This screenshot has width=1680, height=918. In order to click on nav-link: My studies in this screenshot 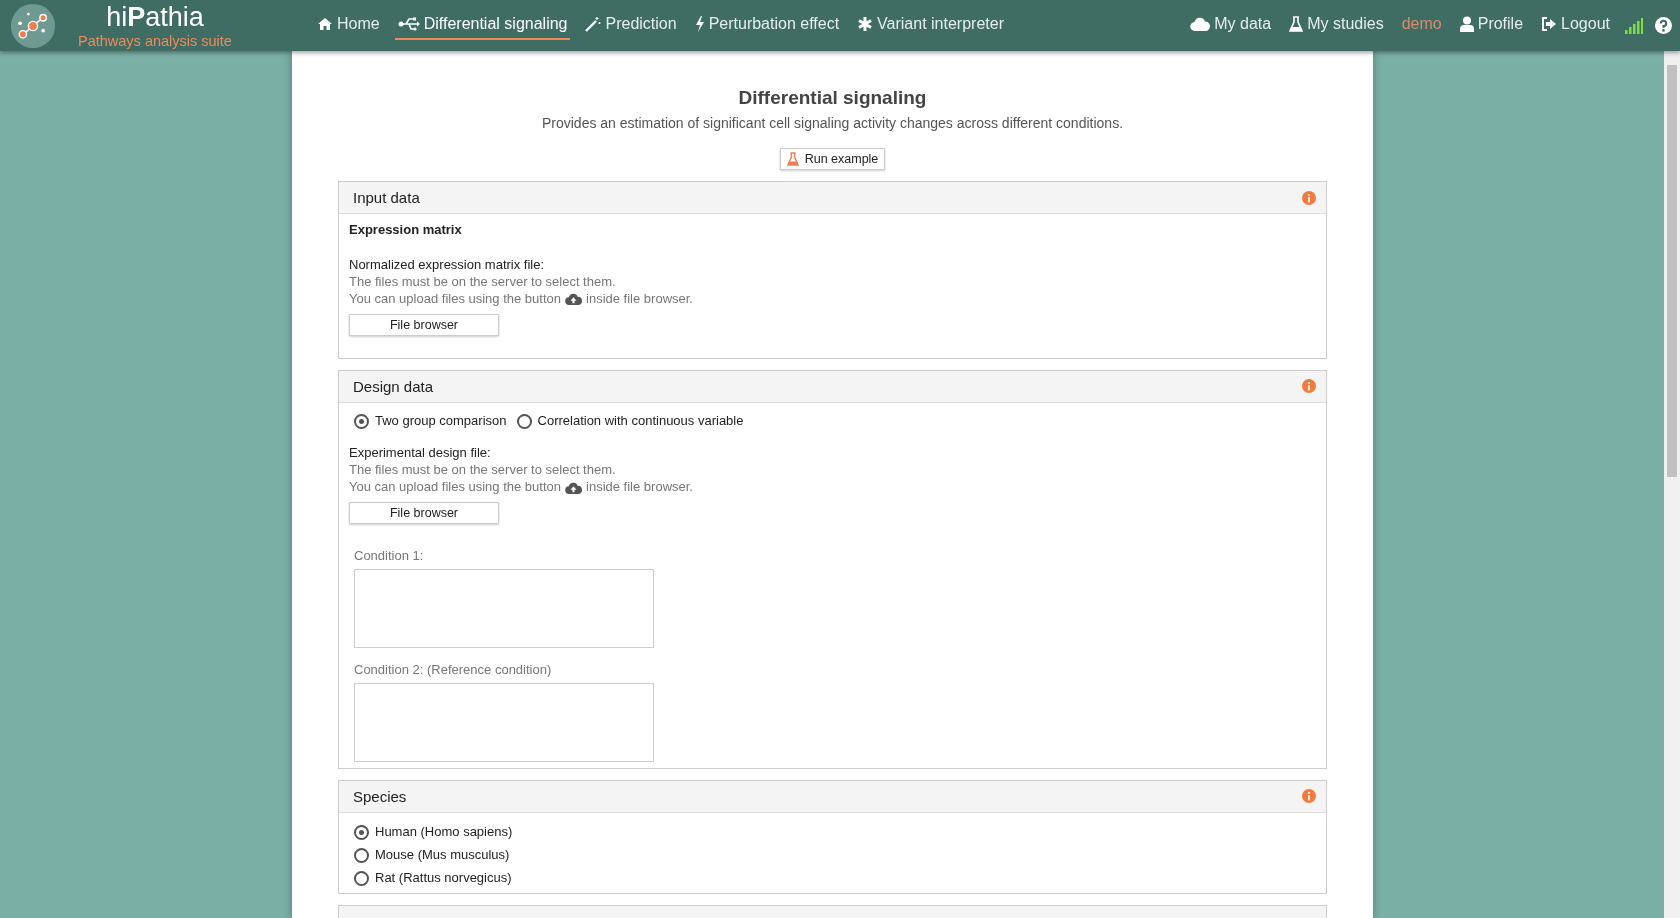, I will do `click(1336, 25)`.